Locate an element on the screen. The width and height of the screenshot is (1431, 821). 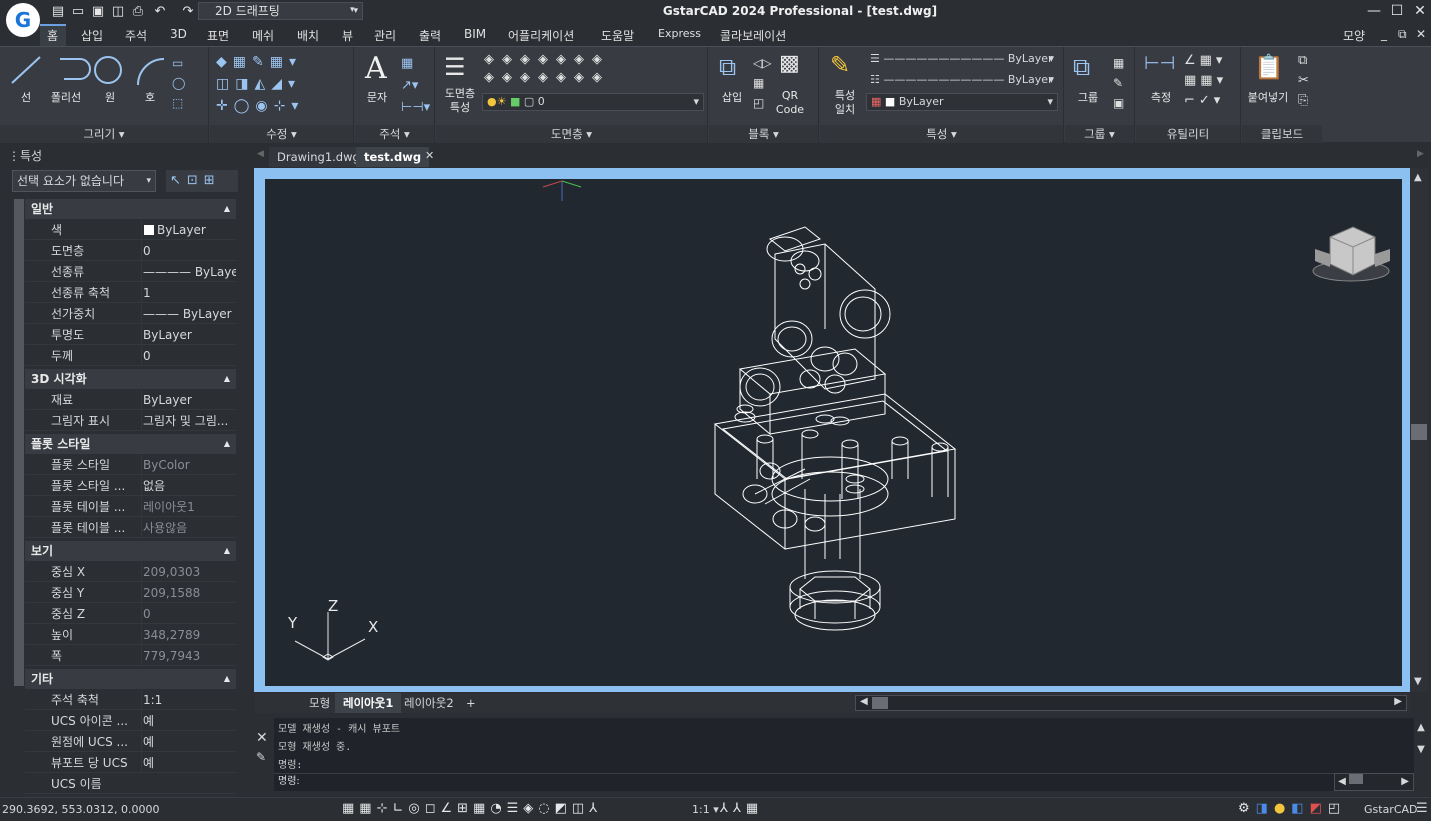
linetype-dropdown: ☰ ——————————— ByLayer ▾ is located at coordinates (962, 60).